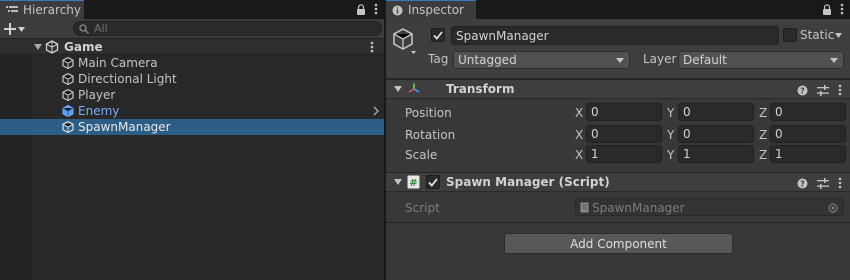  Describe the element at coordinates (192, 9) in the screenshot. I see `hierarchy-tab-bar: Hierarchy` at that location.